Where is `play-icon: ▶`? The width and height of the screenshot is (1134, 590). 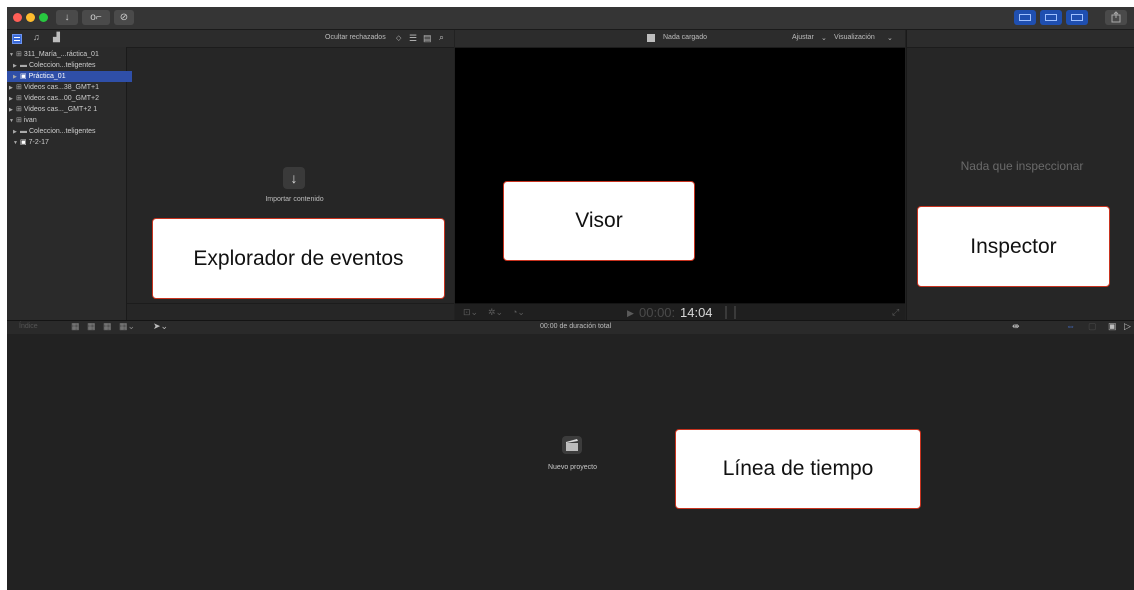 play-icon: ▶ is located at coordinates (630, 313).